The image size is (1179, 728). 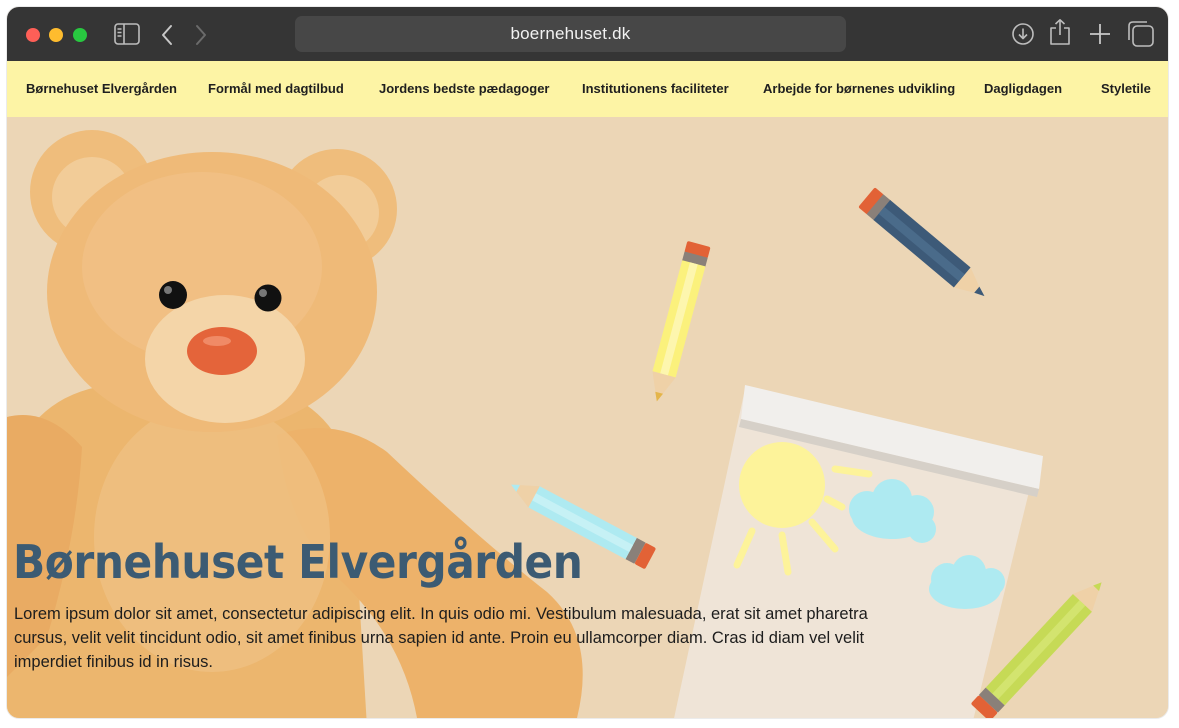 I want to click on zoom-window-button, so click(x=80, y=35).